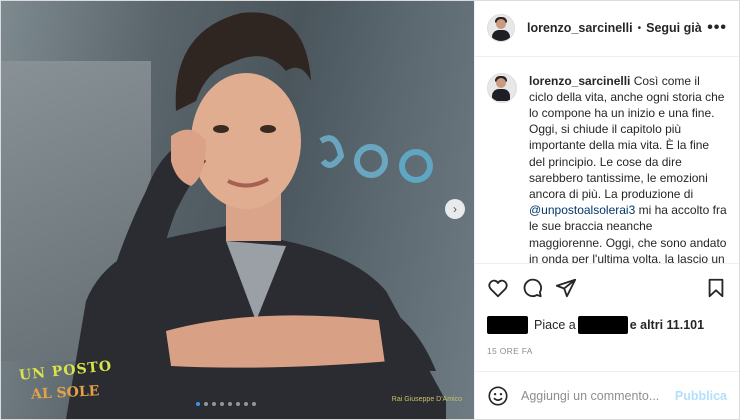  I want to click on likes-row: Piace a e altri 11.101, so click(607, 325).